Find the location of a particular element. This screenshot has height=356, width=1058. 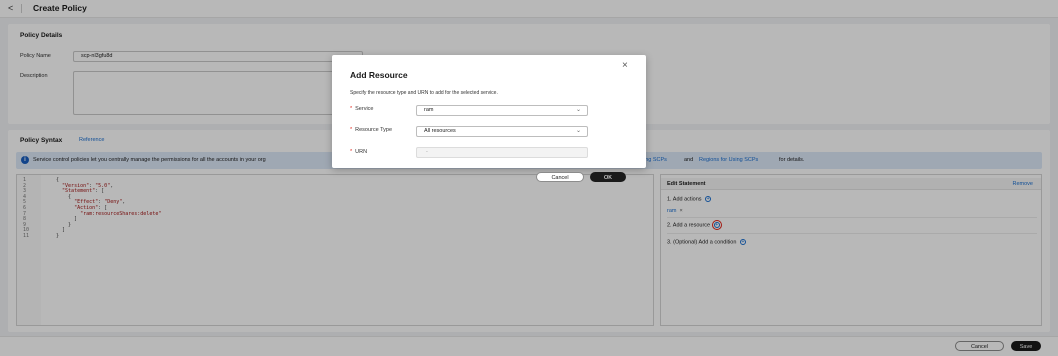

resource-type-label: * Resource Type is located at coordinates (371, 130).